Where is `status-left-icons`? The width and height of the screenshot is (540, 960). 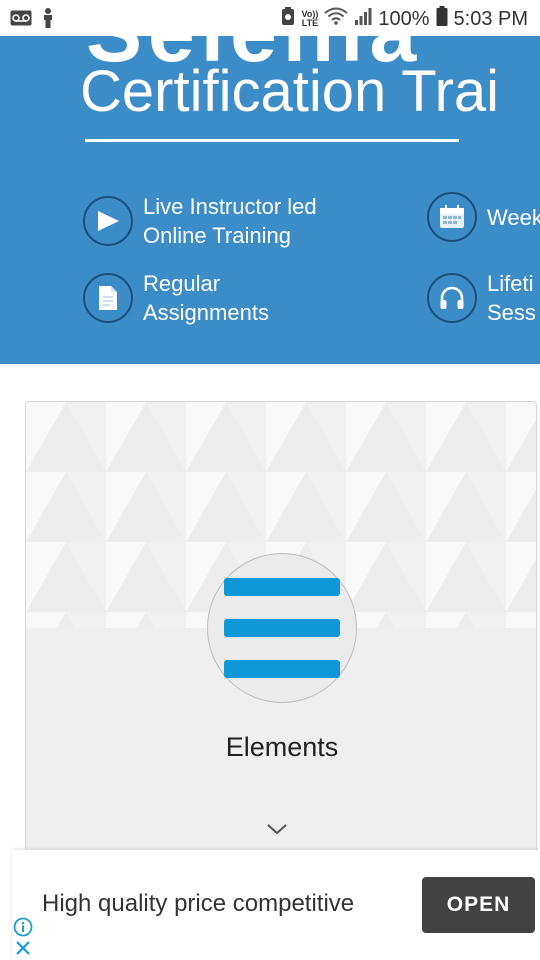 status-left-icons is located at coordinates (32, 20).